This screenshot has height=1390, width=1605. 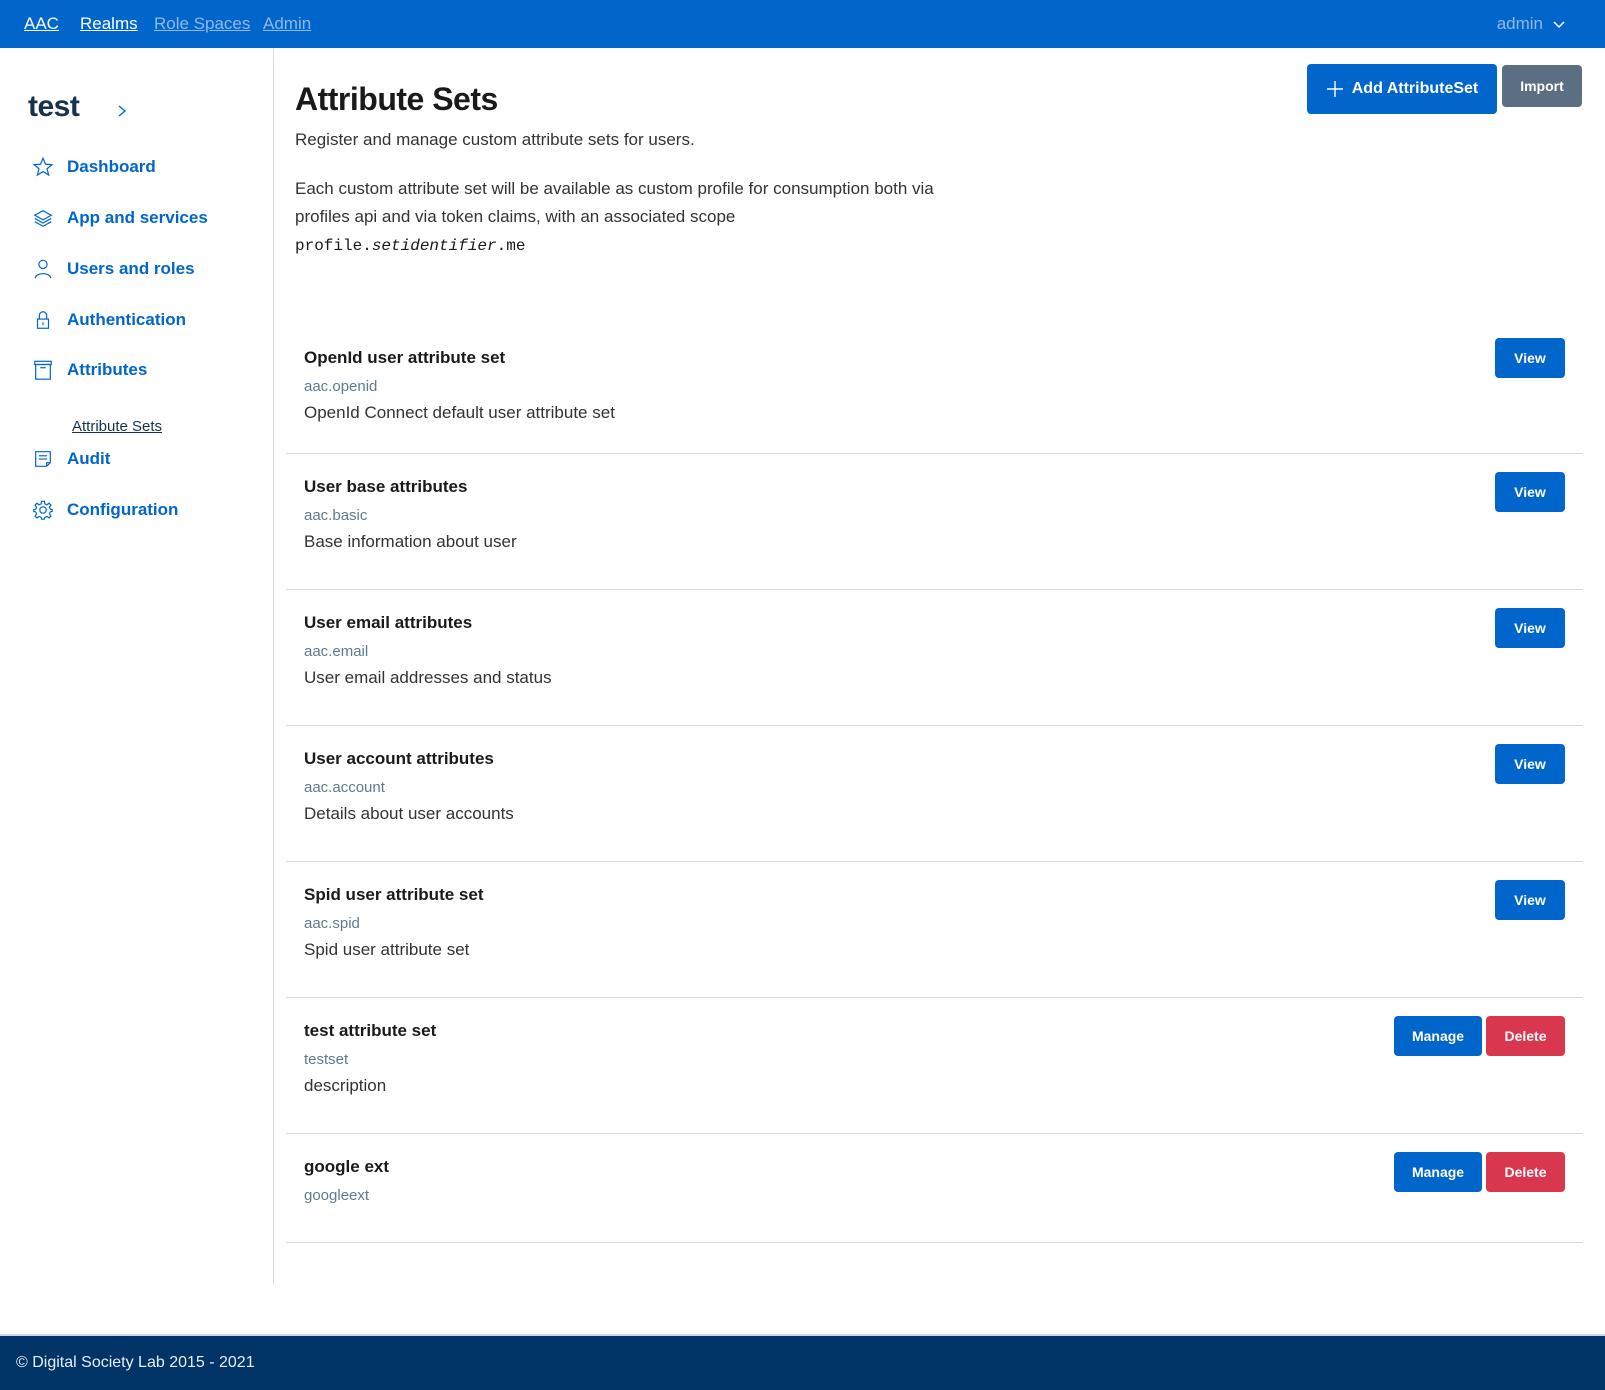 What do you see at coordinates (396, 99) in the screenshot?
I see `page-title: Attribute Sets` at bounding box center [396, 99].